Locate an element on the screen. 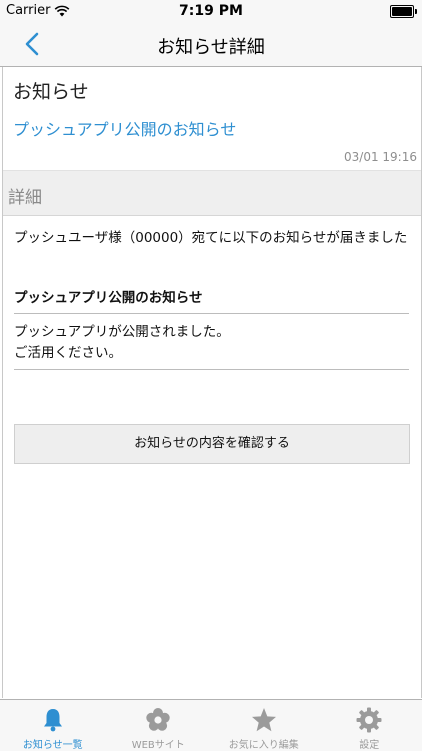 Image resolution: width=422 pixels, height=751 pixels. detail-subject: プッシュアプリ公開のお知らせ is located at coordinates (108, 296).